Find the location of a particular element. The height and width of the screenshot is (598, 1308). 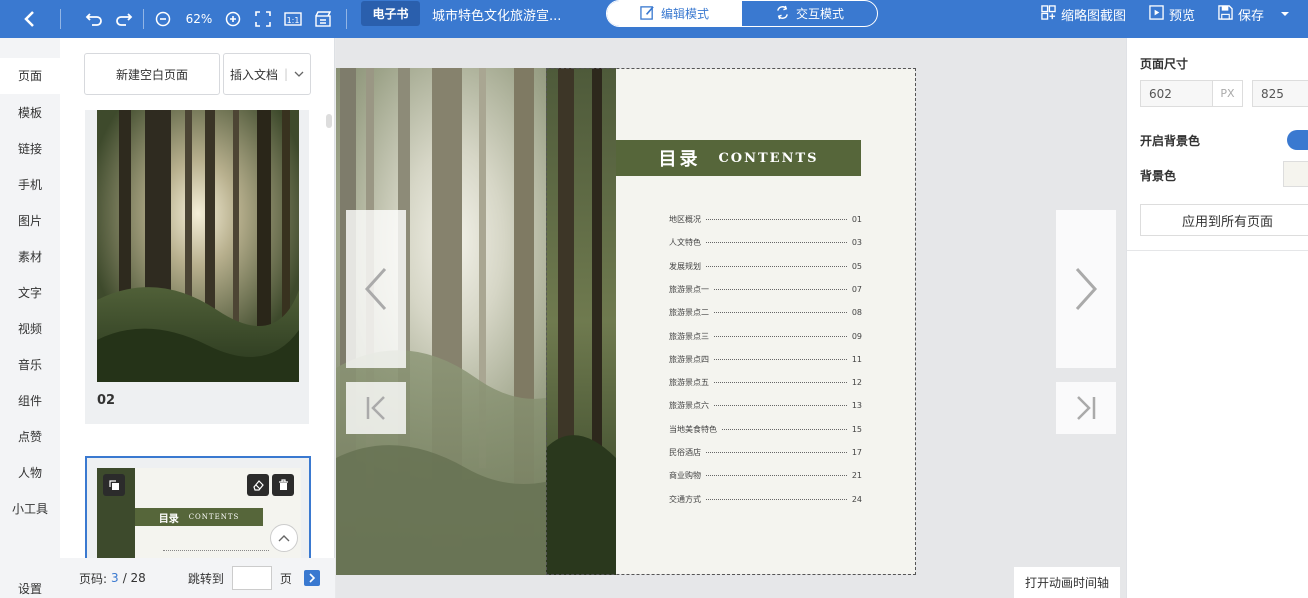

toc-entry: 发展规划 05 is located at coordinates (765, 266).